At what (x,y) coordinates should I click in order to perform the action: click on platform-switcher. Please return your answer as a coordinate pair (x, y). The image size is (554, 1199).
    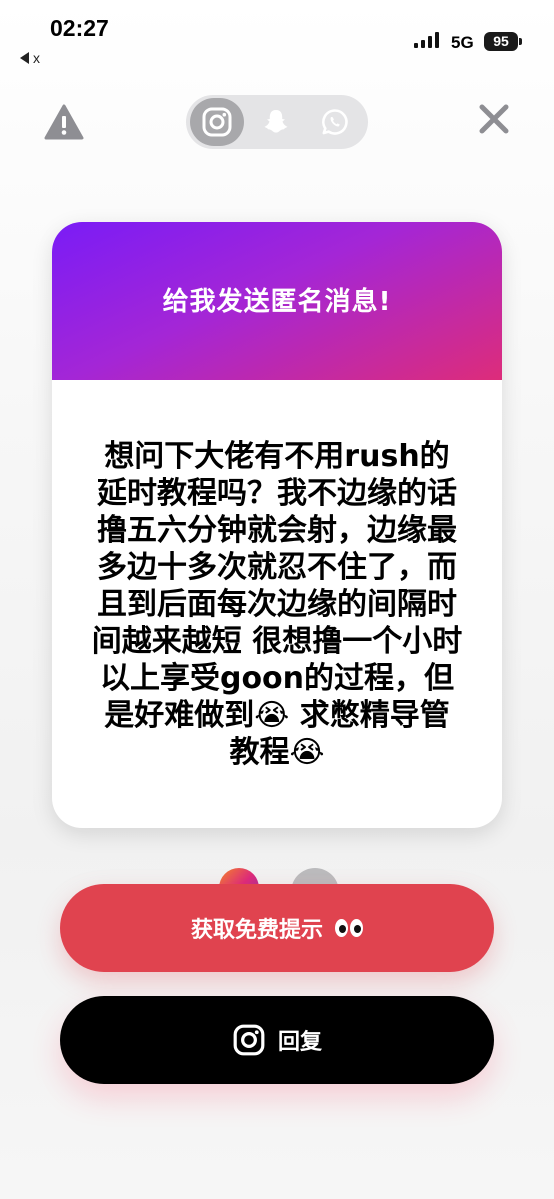
    Looking at the image, I should click on (277, 122).